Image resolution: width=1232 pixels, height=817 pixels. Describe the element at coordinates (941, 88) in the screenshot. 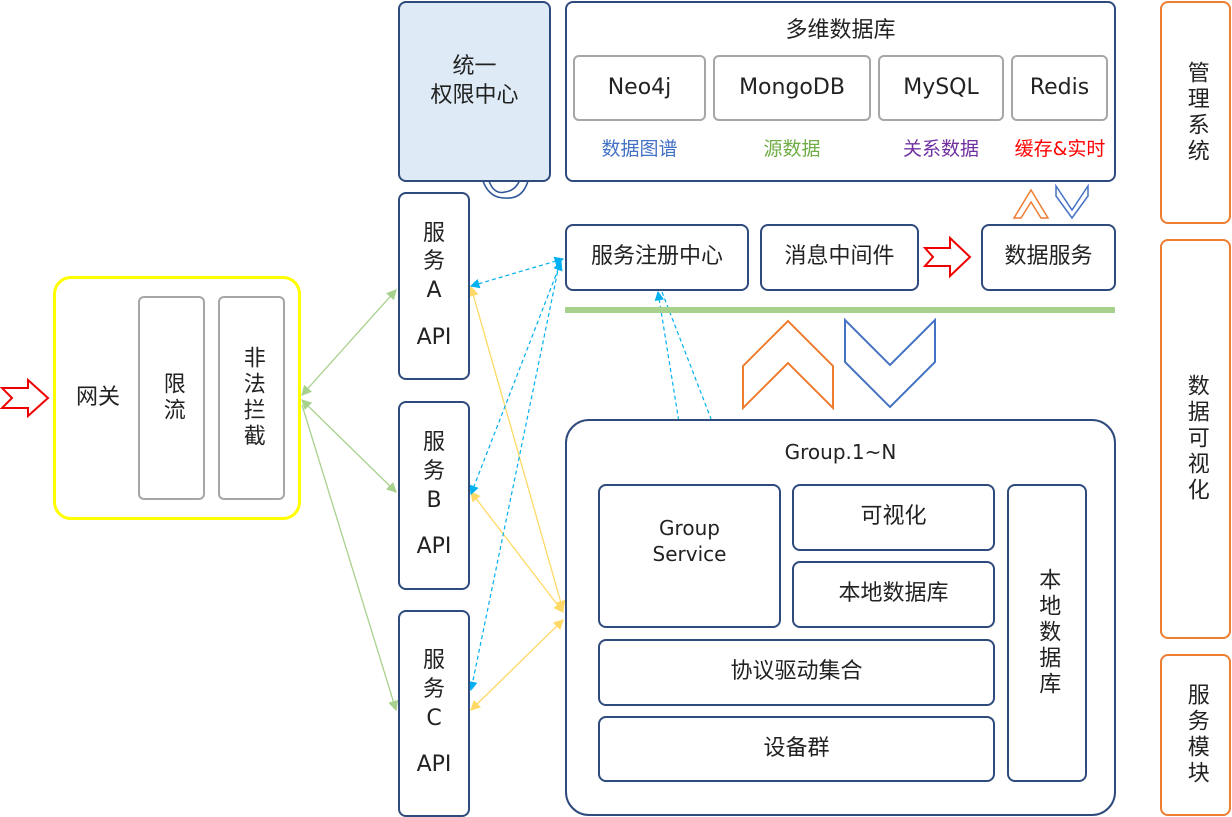

I see `db-mysql: MySQL` at that location.